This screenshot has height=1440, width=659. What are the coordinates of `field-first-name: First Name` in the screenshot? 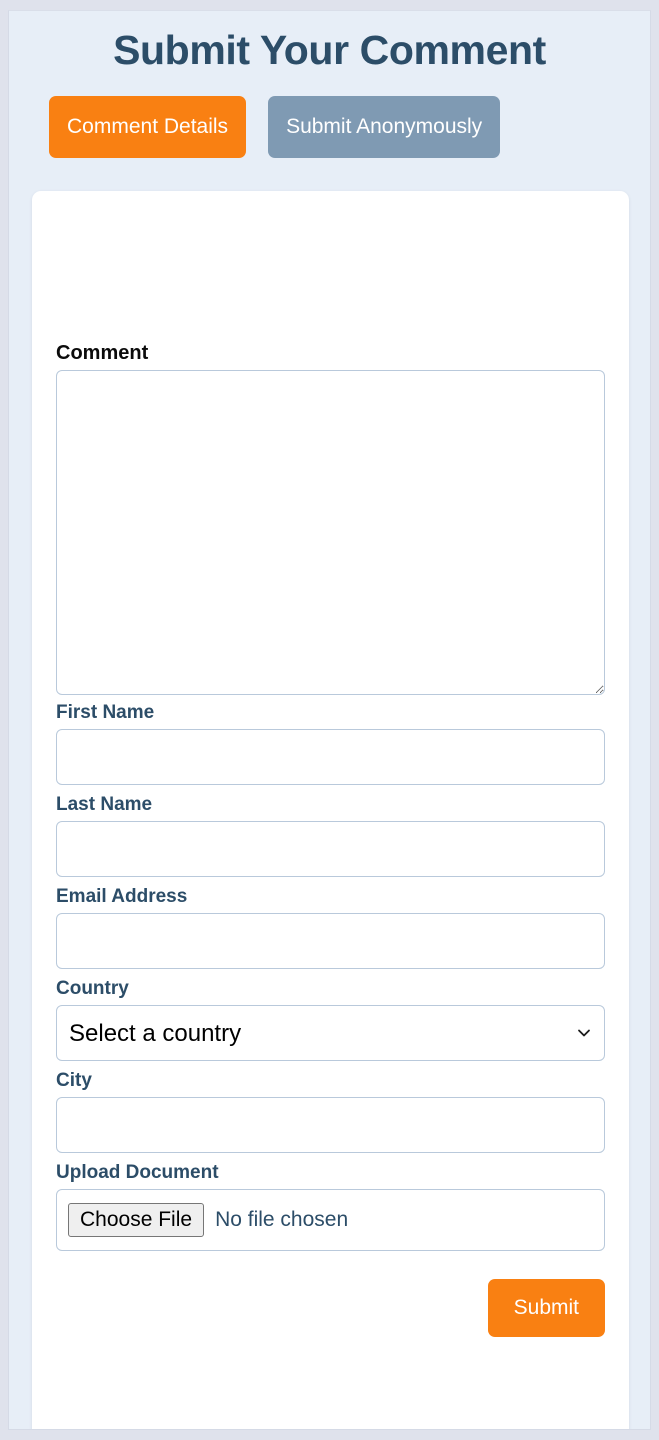 It's located at (330, 744).